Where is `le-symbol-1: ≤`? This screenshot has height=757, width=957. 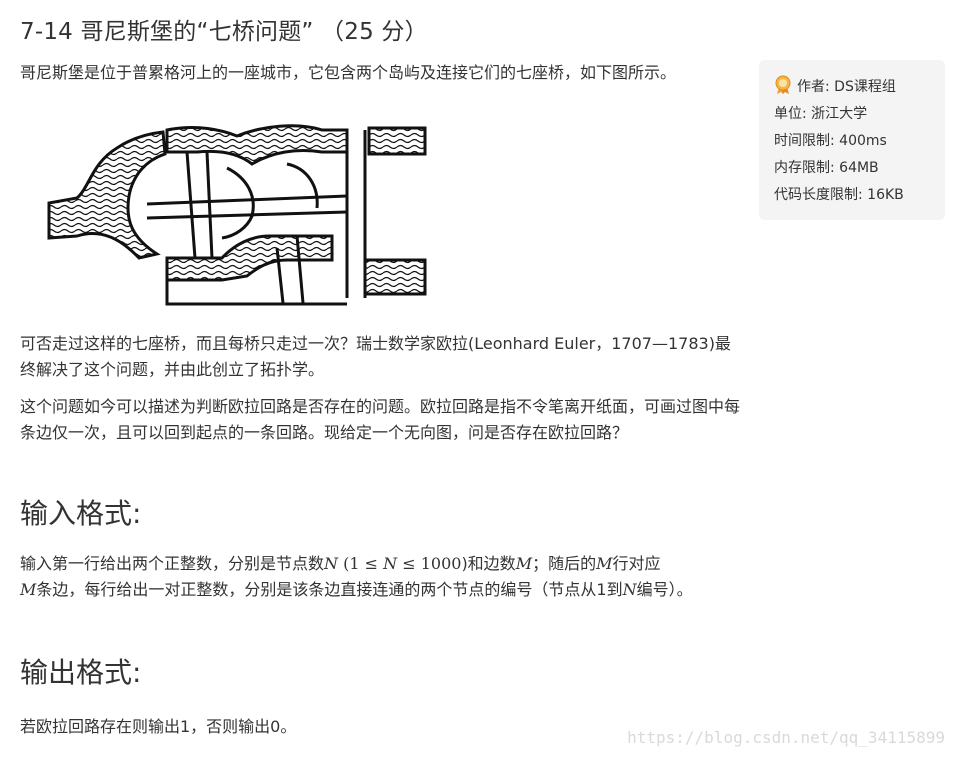 le-symbol-1: ≤ is located at coordinates (371, 563).